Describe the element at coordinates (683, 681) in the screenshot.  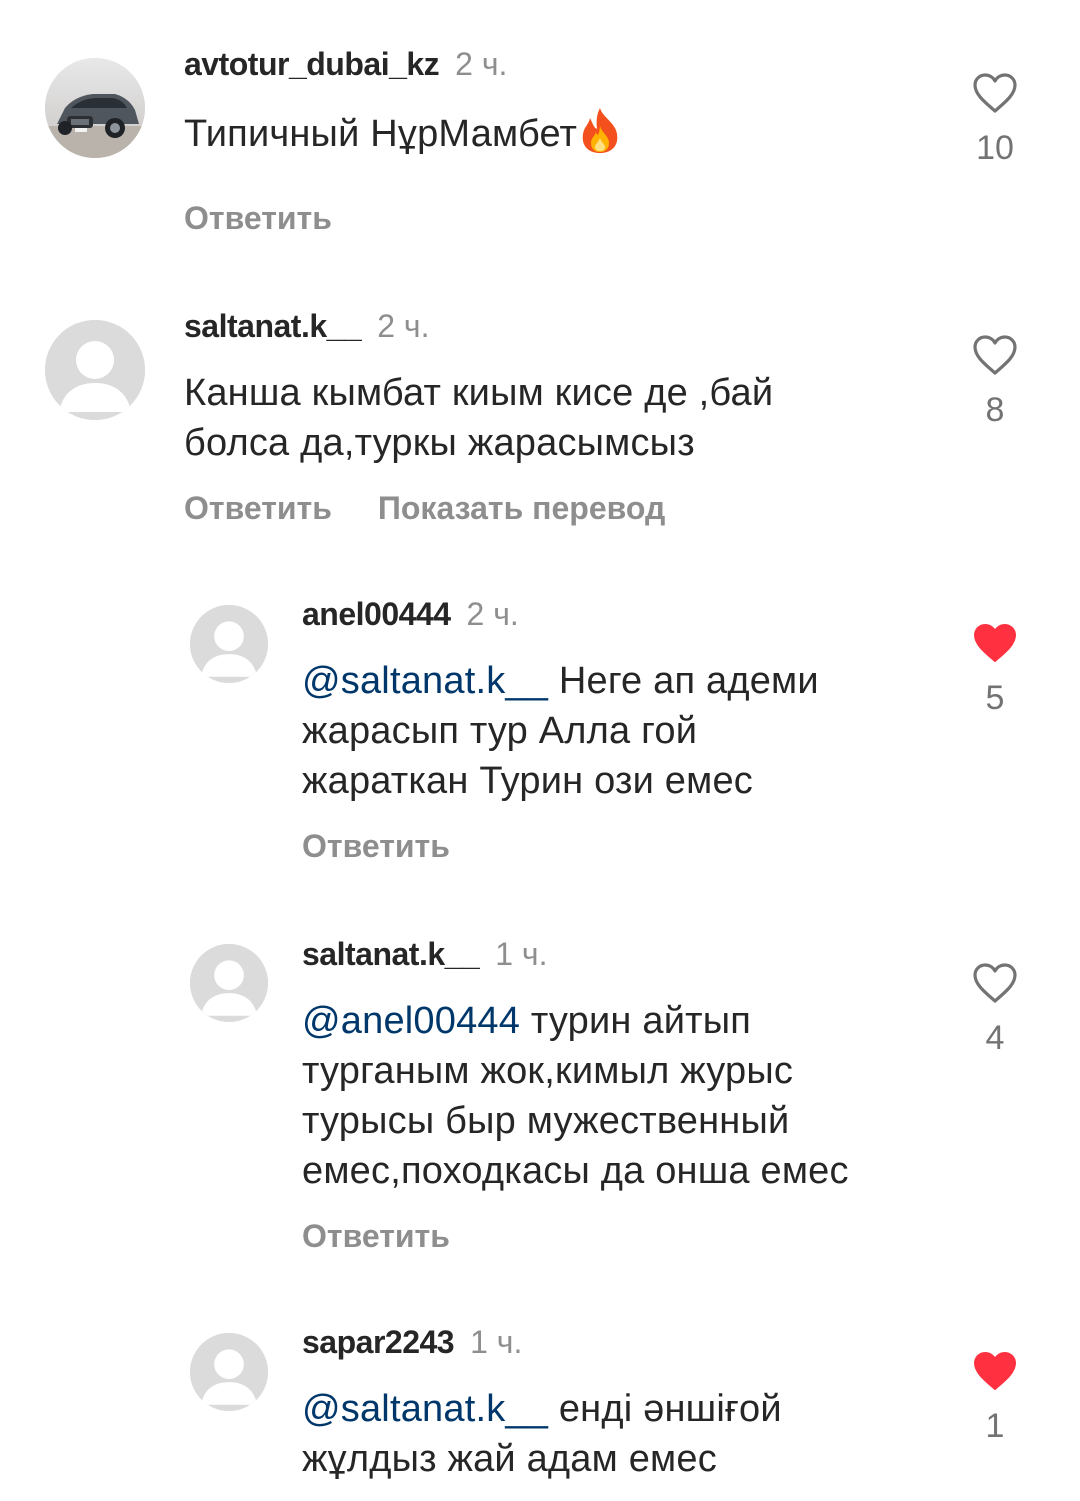
I see `comment-body: Неге ап адеми` at that location.